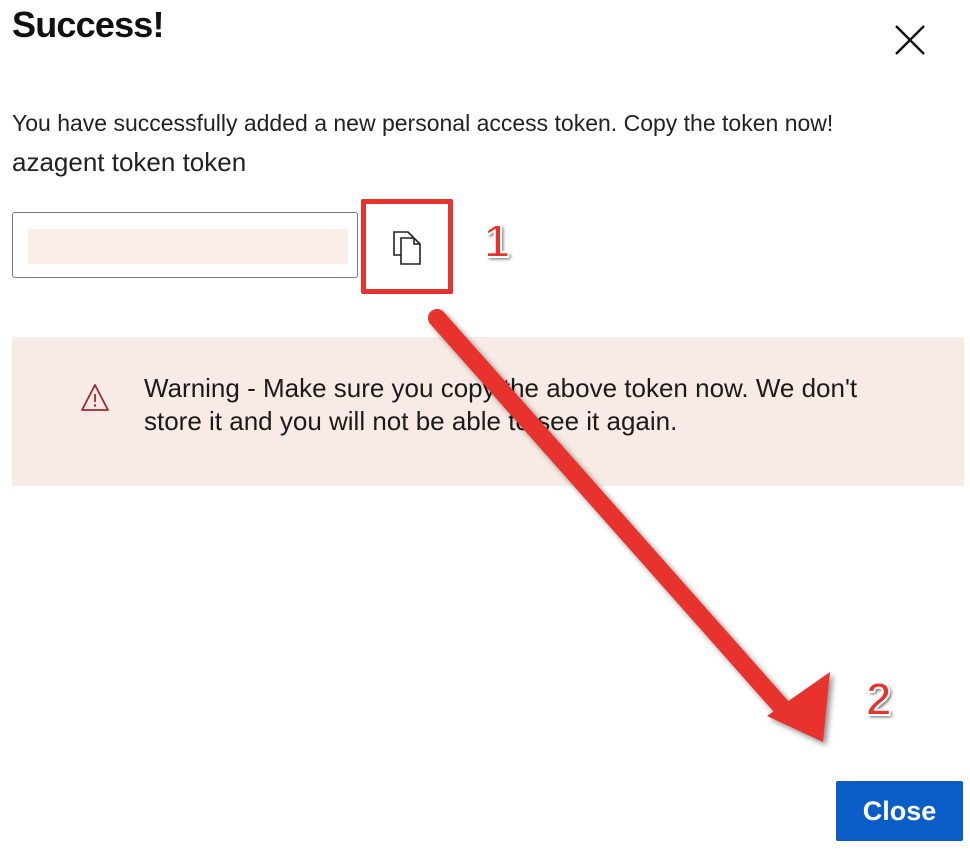 The image size is (970, 849). I want to click on step-2-label: 2, so click(879, 699).